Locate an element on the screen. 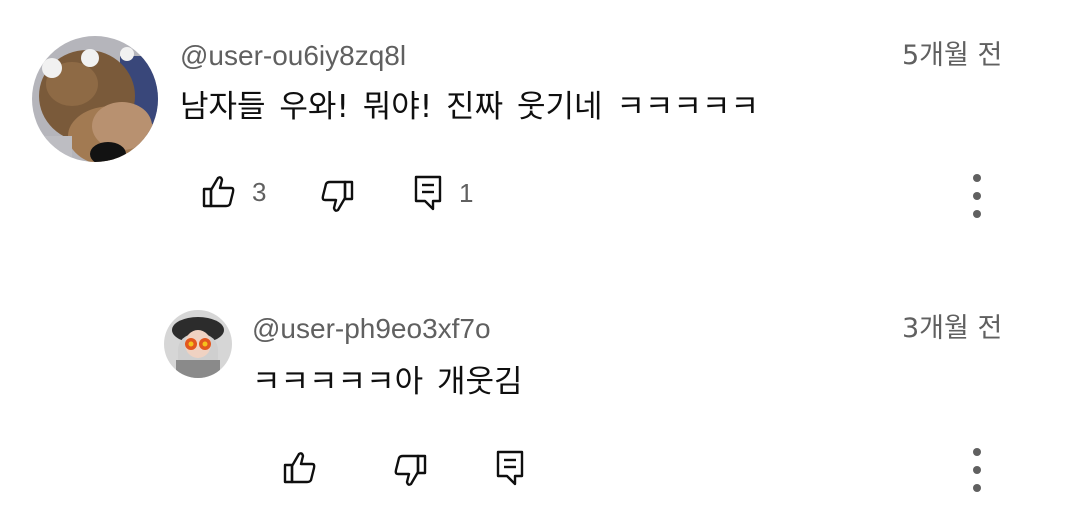 The width and height of the screenshot is (1080, 525). comment-author: @user-ph9eo3xf7o is located at coordinates (371, 329).